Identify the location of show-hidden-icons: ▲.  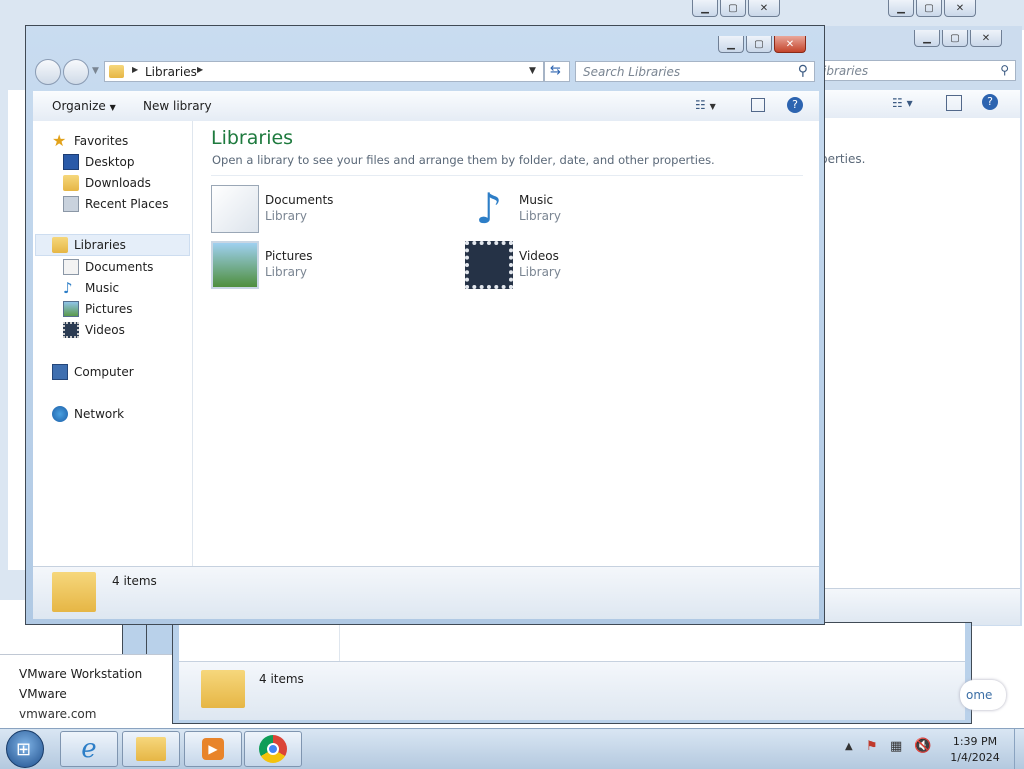
(849, 746).